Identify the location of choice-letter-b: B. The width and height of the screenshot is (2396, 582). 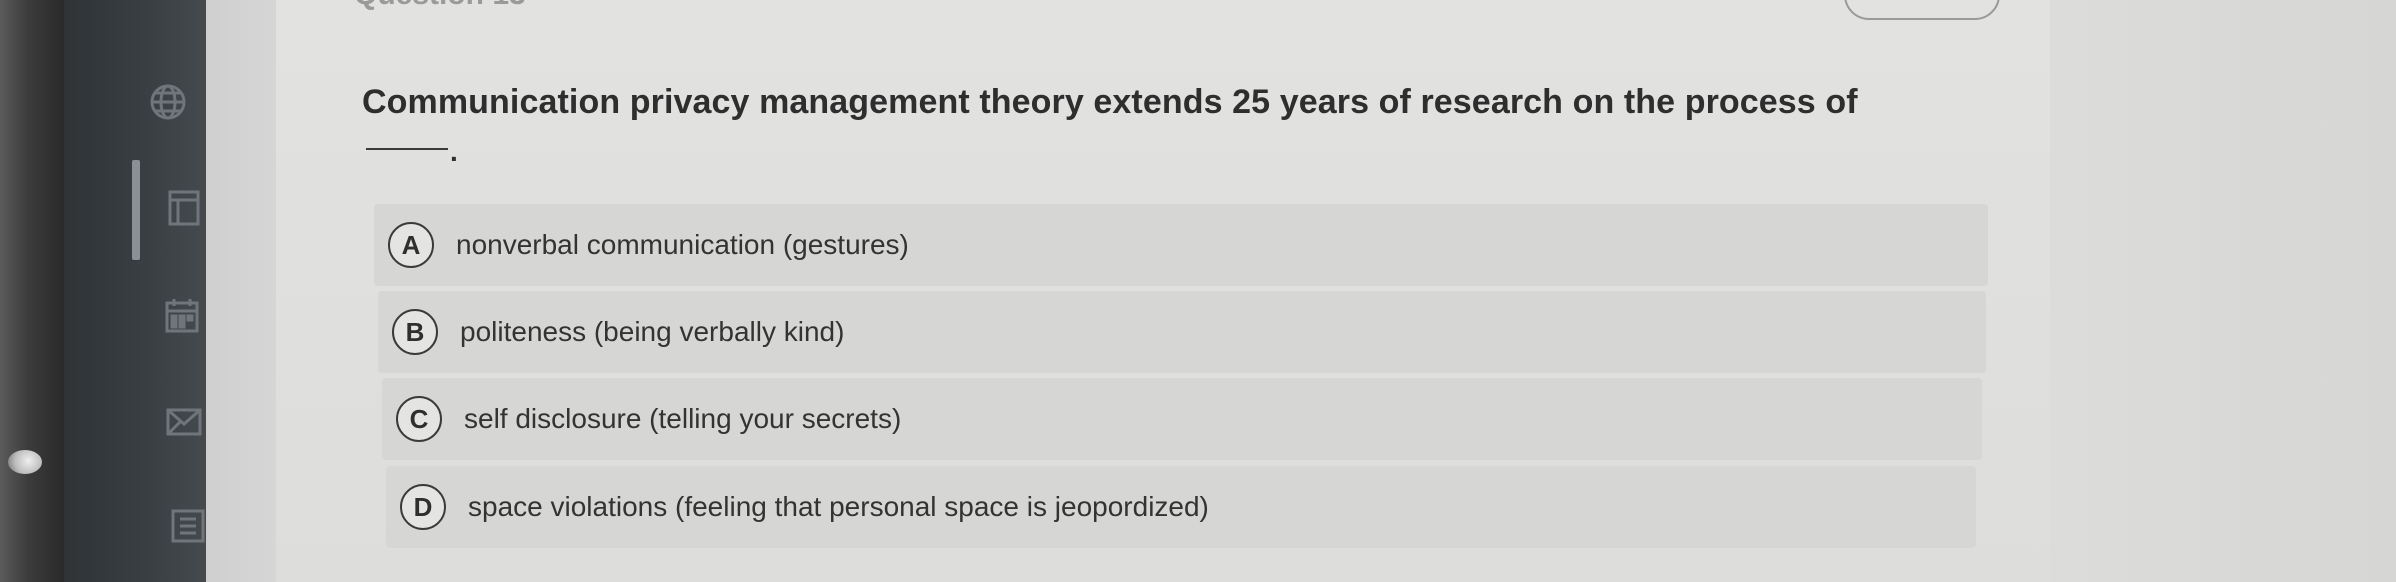
(415, 332).